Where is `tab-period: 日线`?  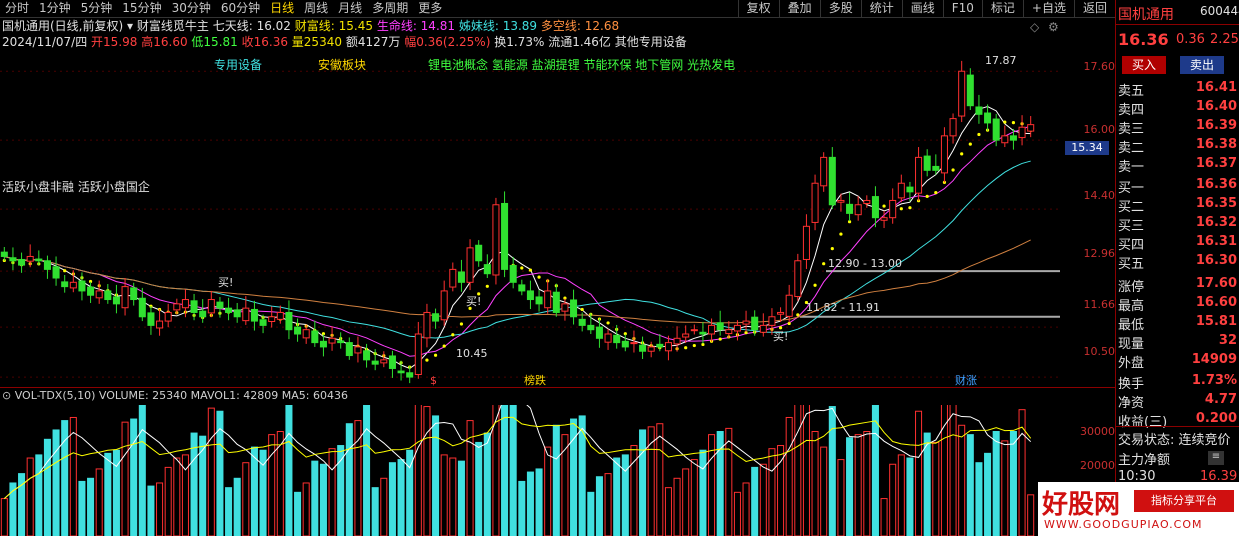
tab-period: 日线 is located at coordinates (282, 8).